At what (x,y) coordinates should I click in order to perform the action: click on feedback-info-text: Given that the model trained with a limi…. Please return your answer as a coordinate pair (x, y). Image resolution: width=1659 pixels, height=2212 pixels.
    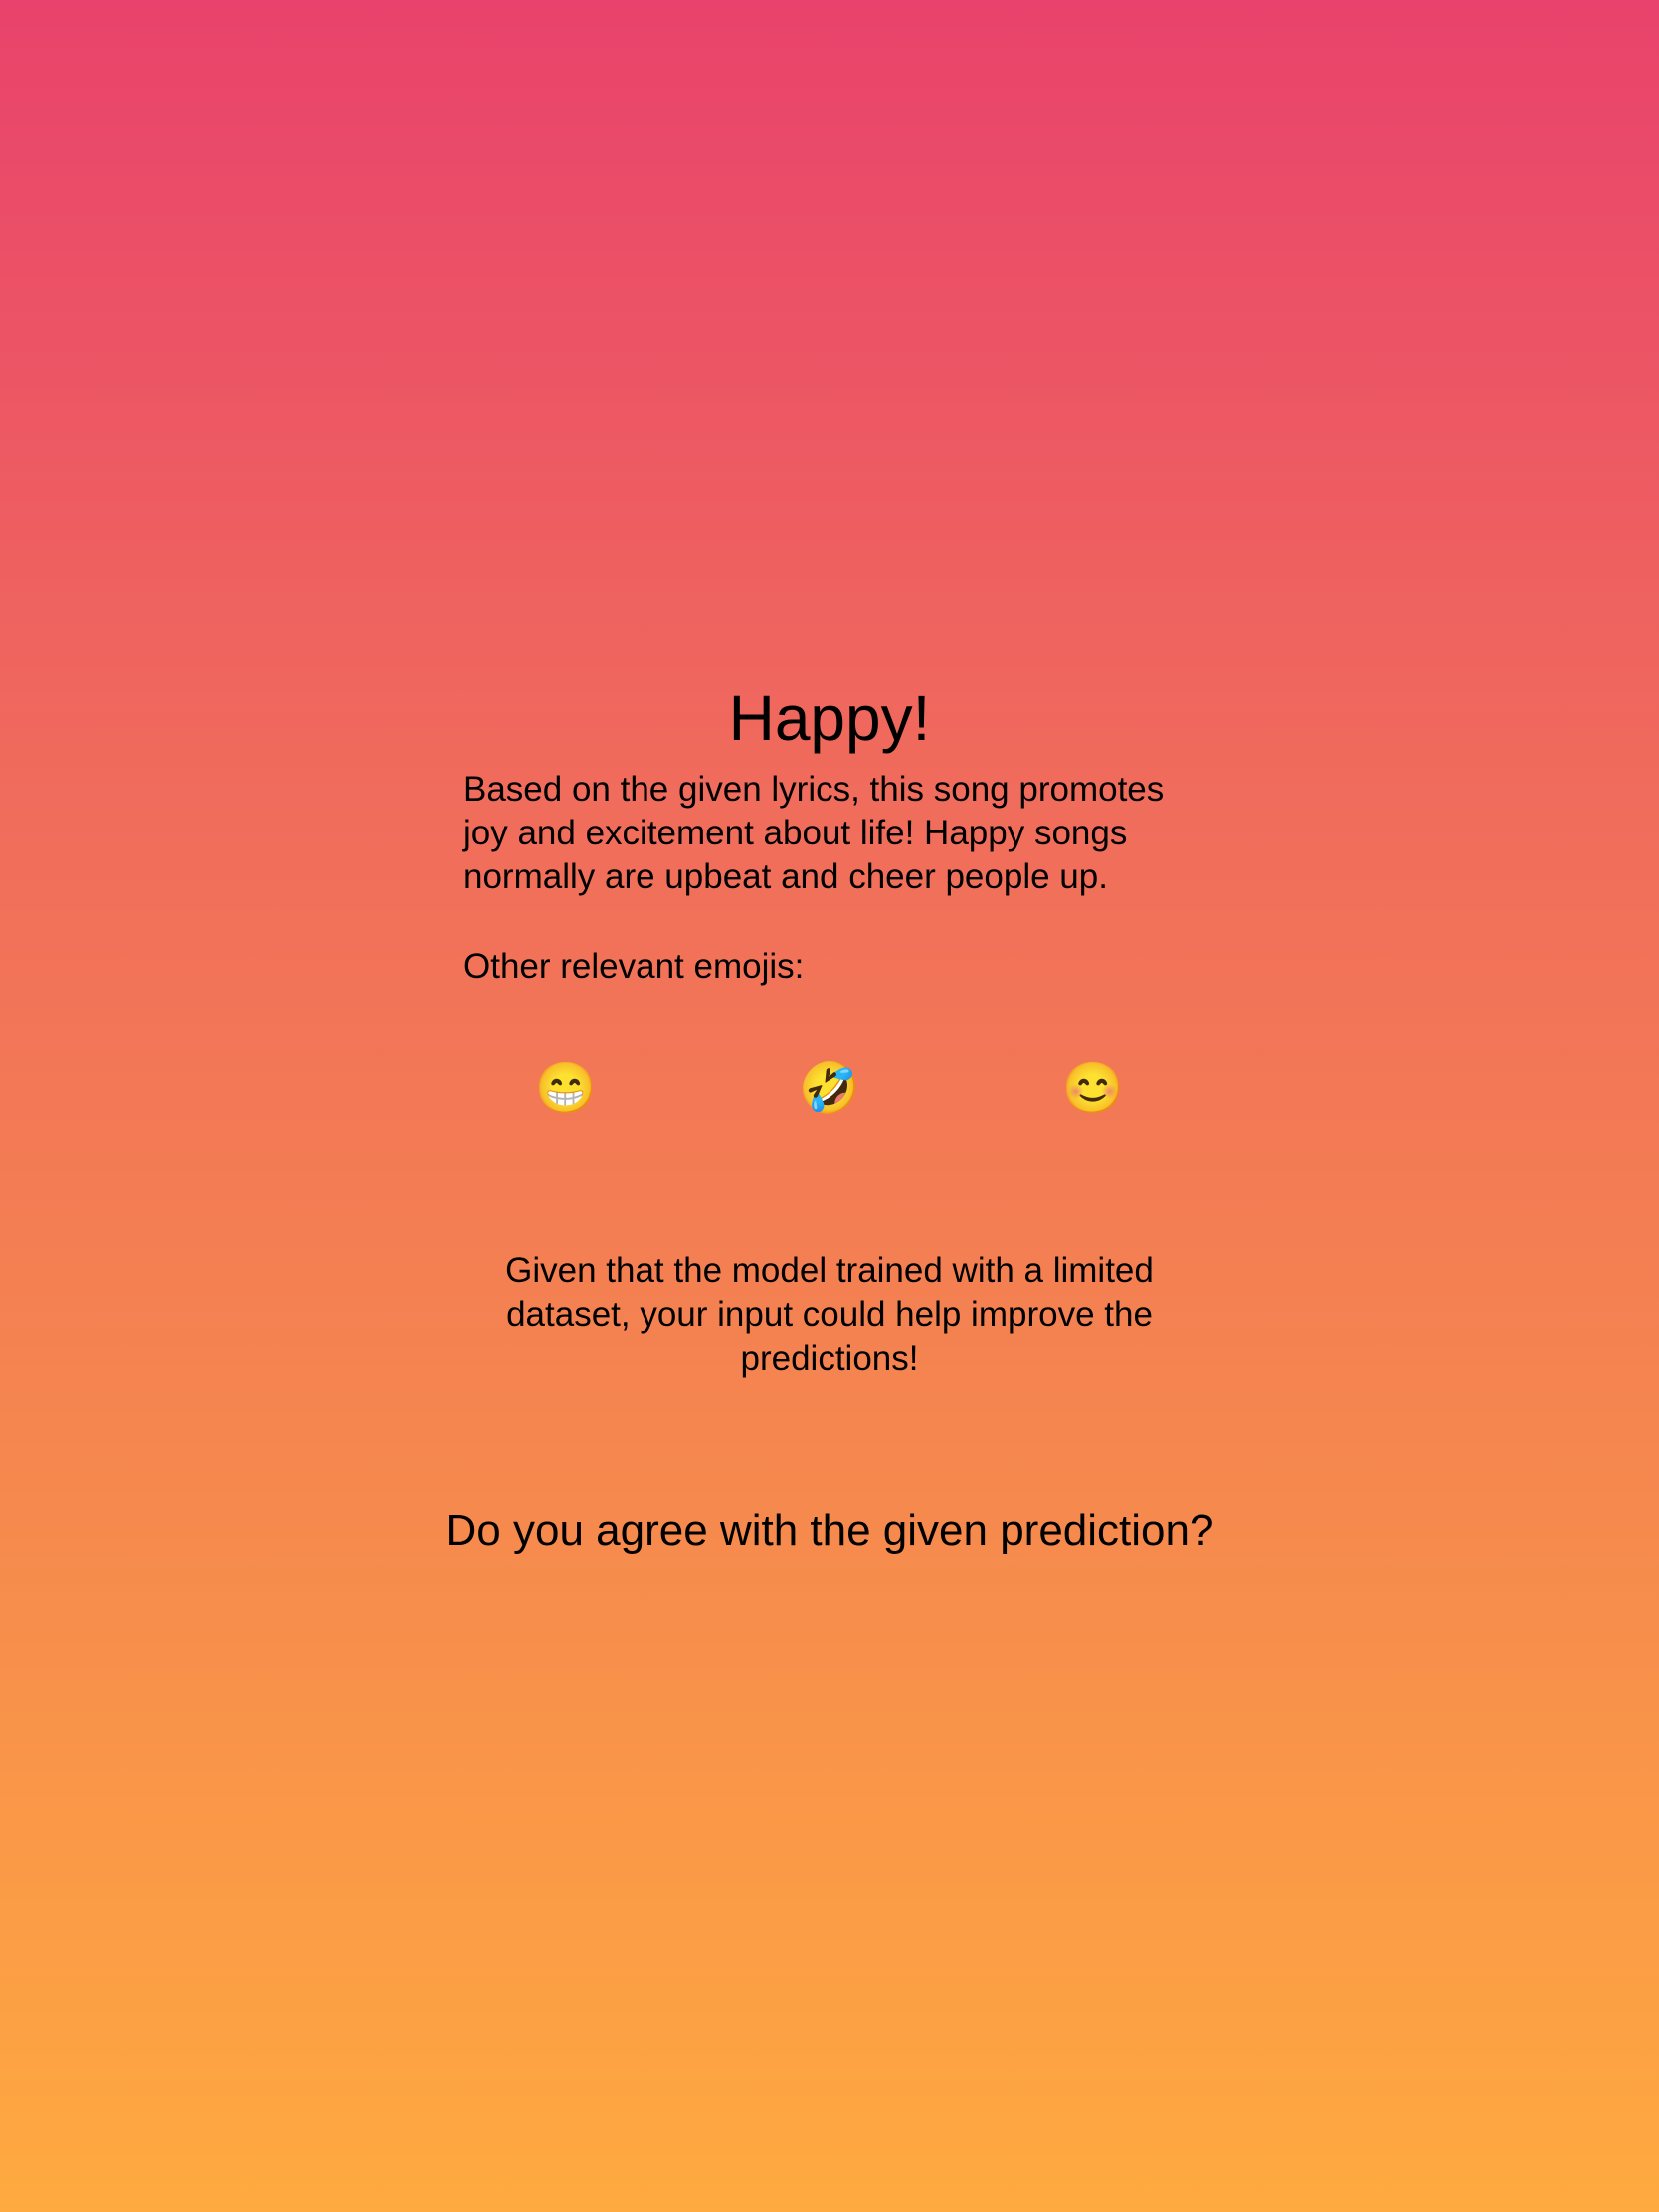
    Looking at the image, I should click on (829, 1314).